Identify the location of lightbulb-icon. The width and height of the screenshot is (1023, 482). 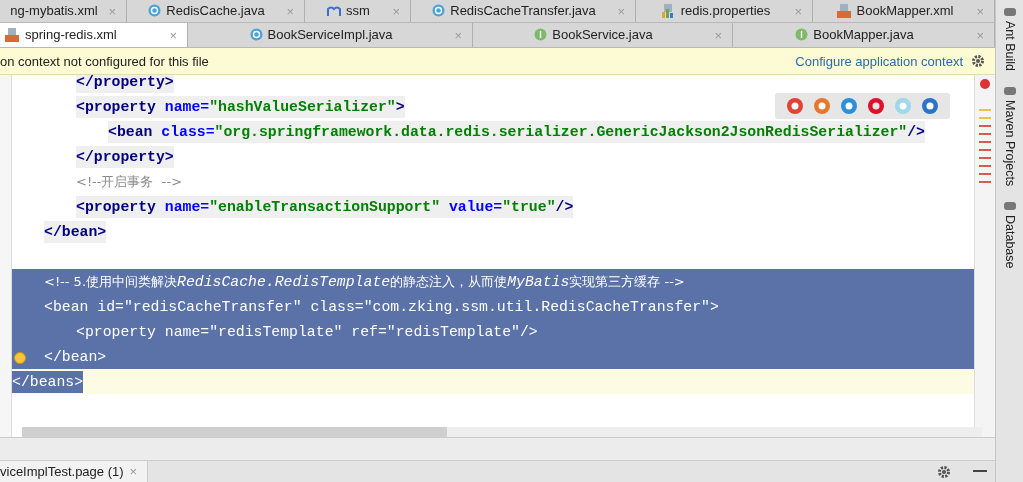
(20, 358).